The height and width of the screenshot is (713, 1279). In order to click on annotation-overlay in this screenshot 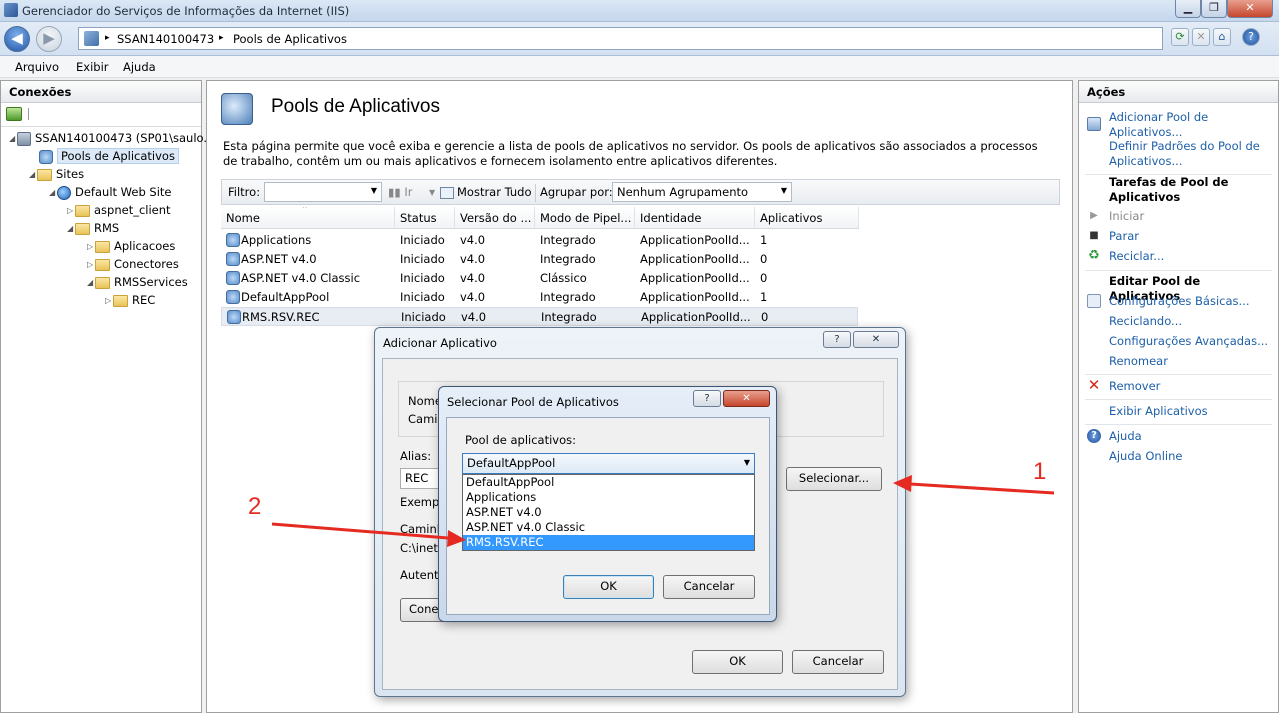, I will do `click(663, 511)`.